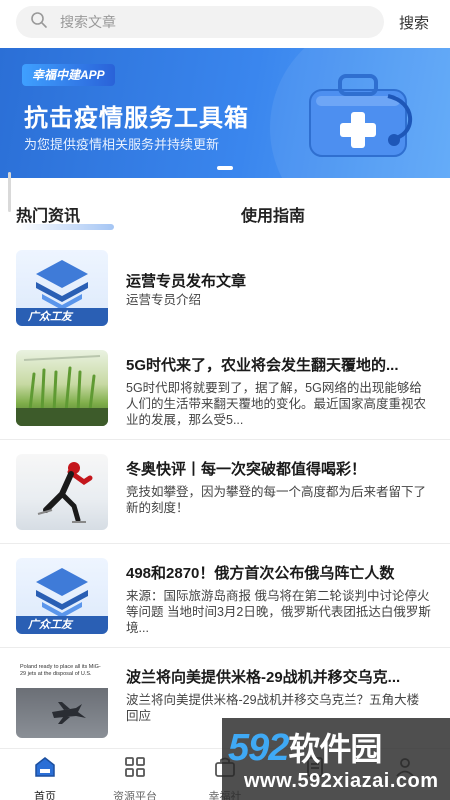 This screenshot has height=800, width=450. I want to click on watermark-logo: 592软件园, so click(305, 747).